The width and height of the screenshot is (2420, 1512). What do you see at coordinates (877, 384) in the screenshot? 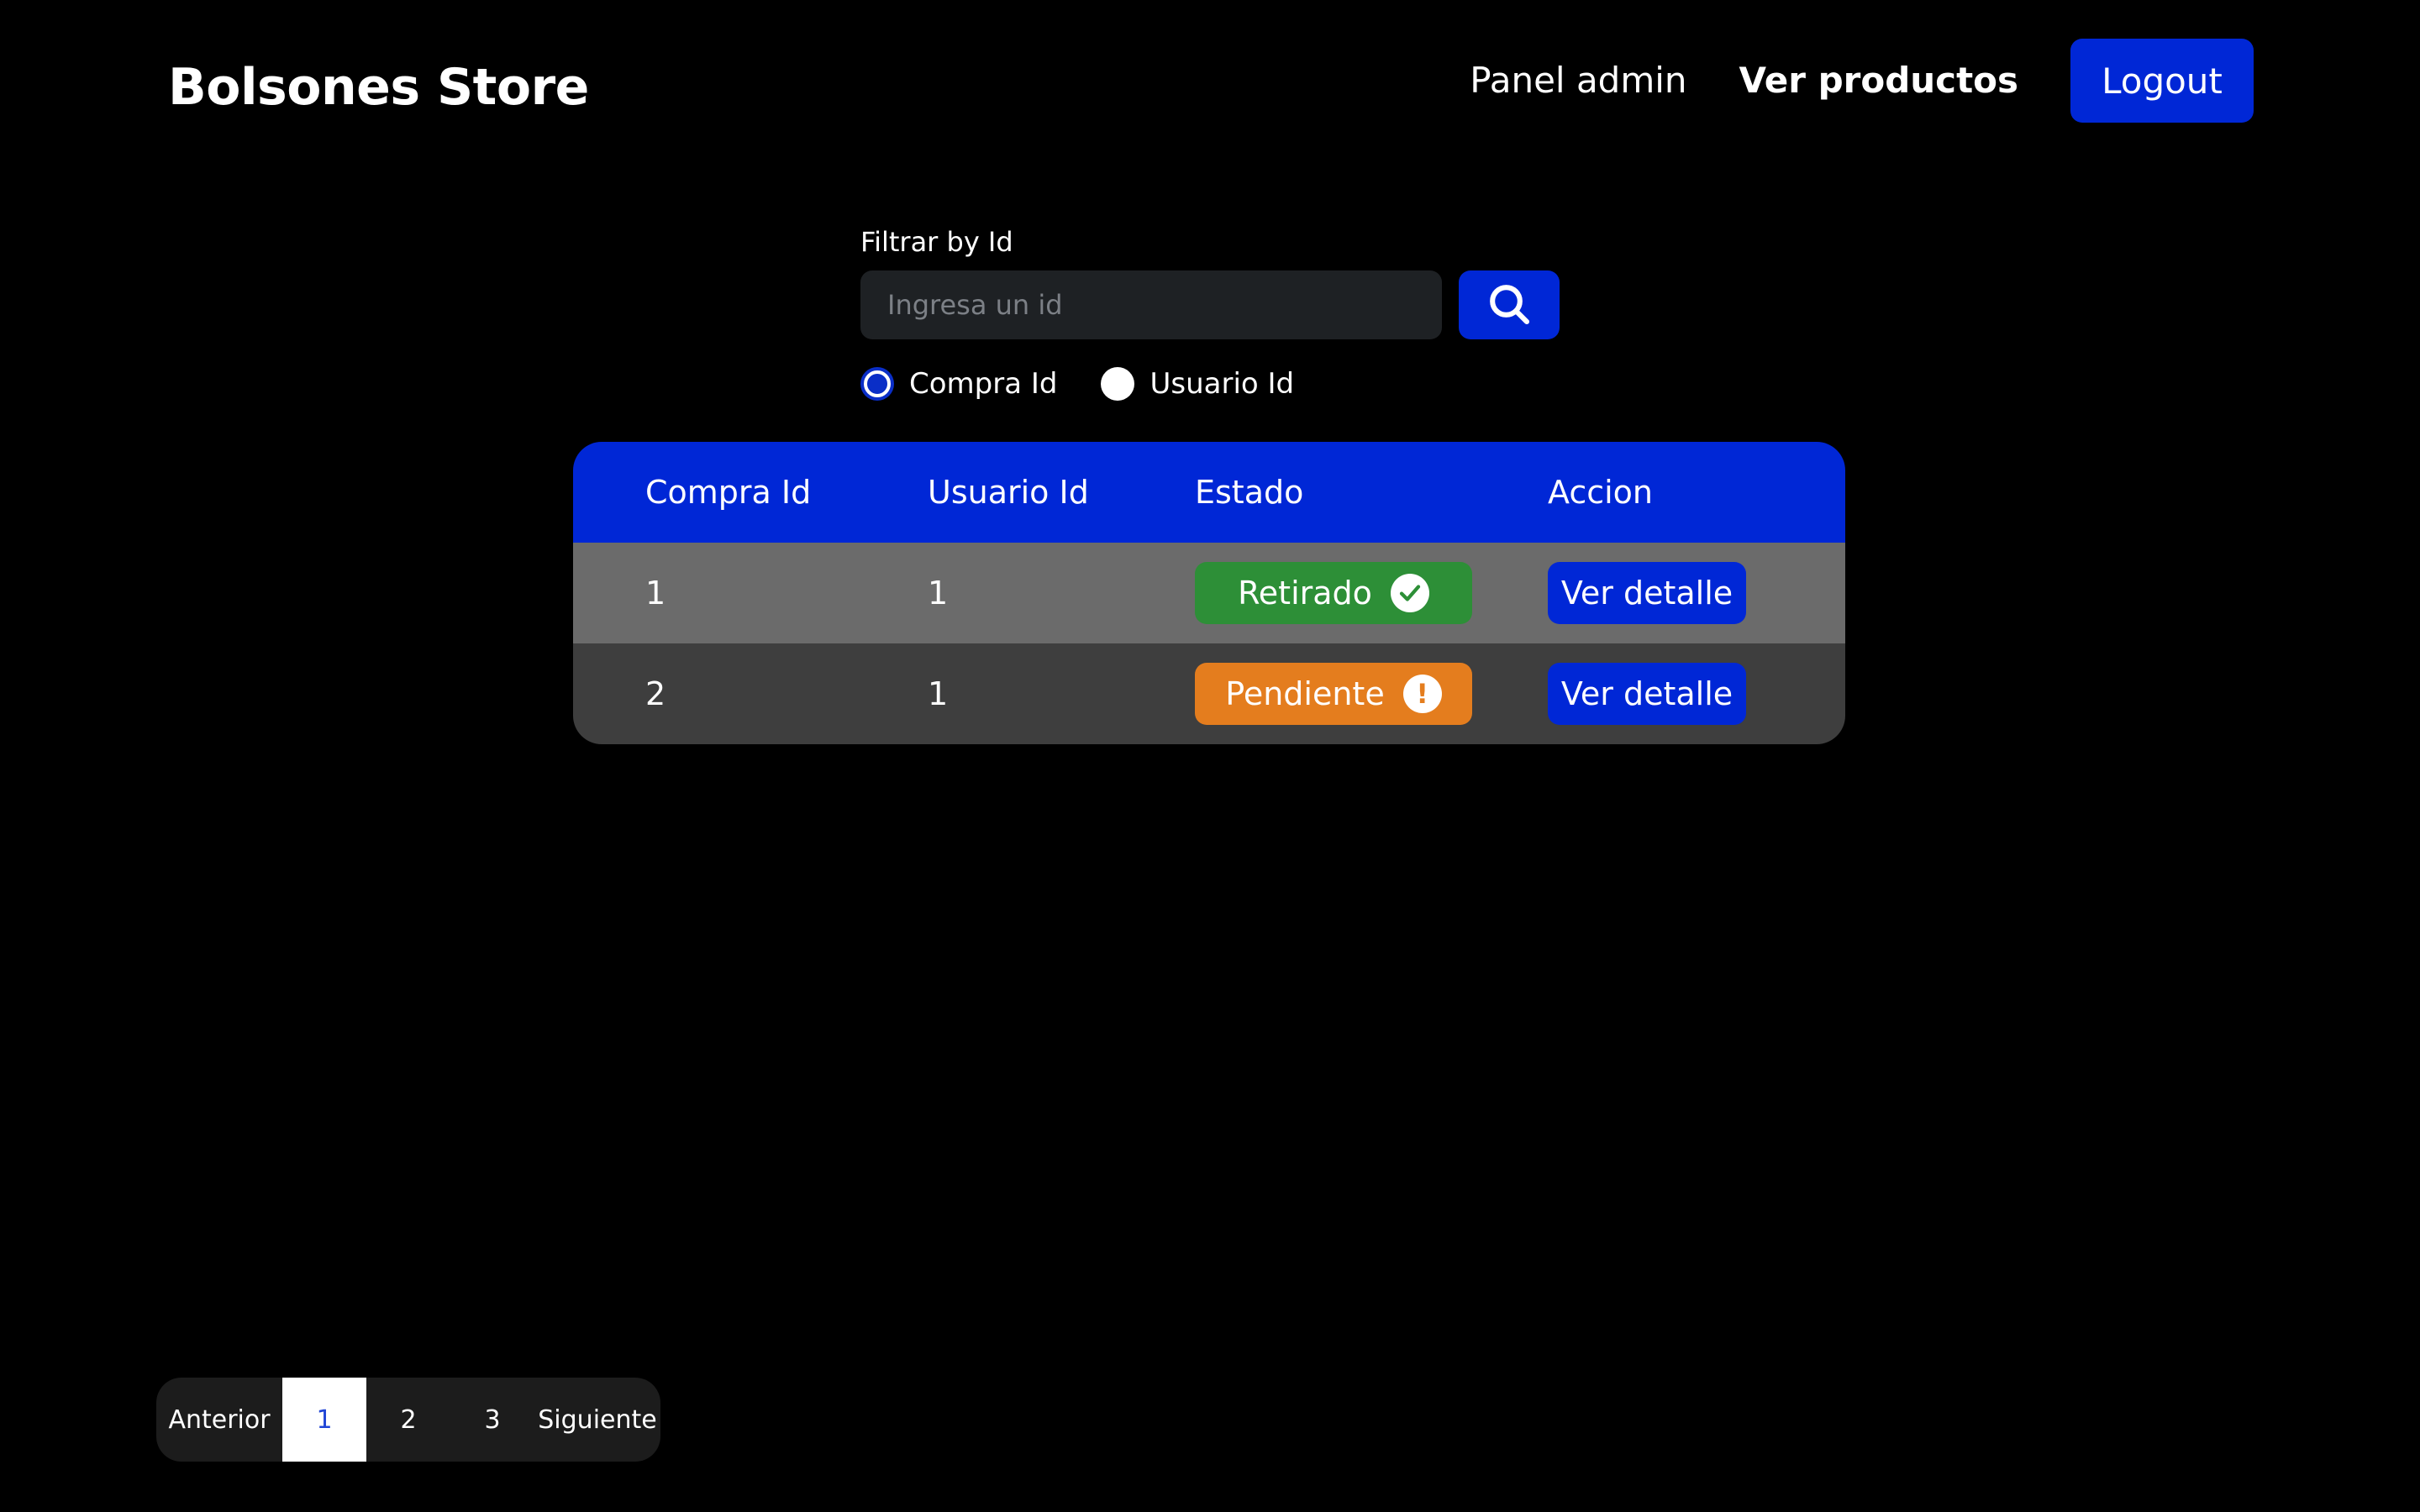
I see `radio-compra-id-circle` at bounding box center [877, 384].